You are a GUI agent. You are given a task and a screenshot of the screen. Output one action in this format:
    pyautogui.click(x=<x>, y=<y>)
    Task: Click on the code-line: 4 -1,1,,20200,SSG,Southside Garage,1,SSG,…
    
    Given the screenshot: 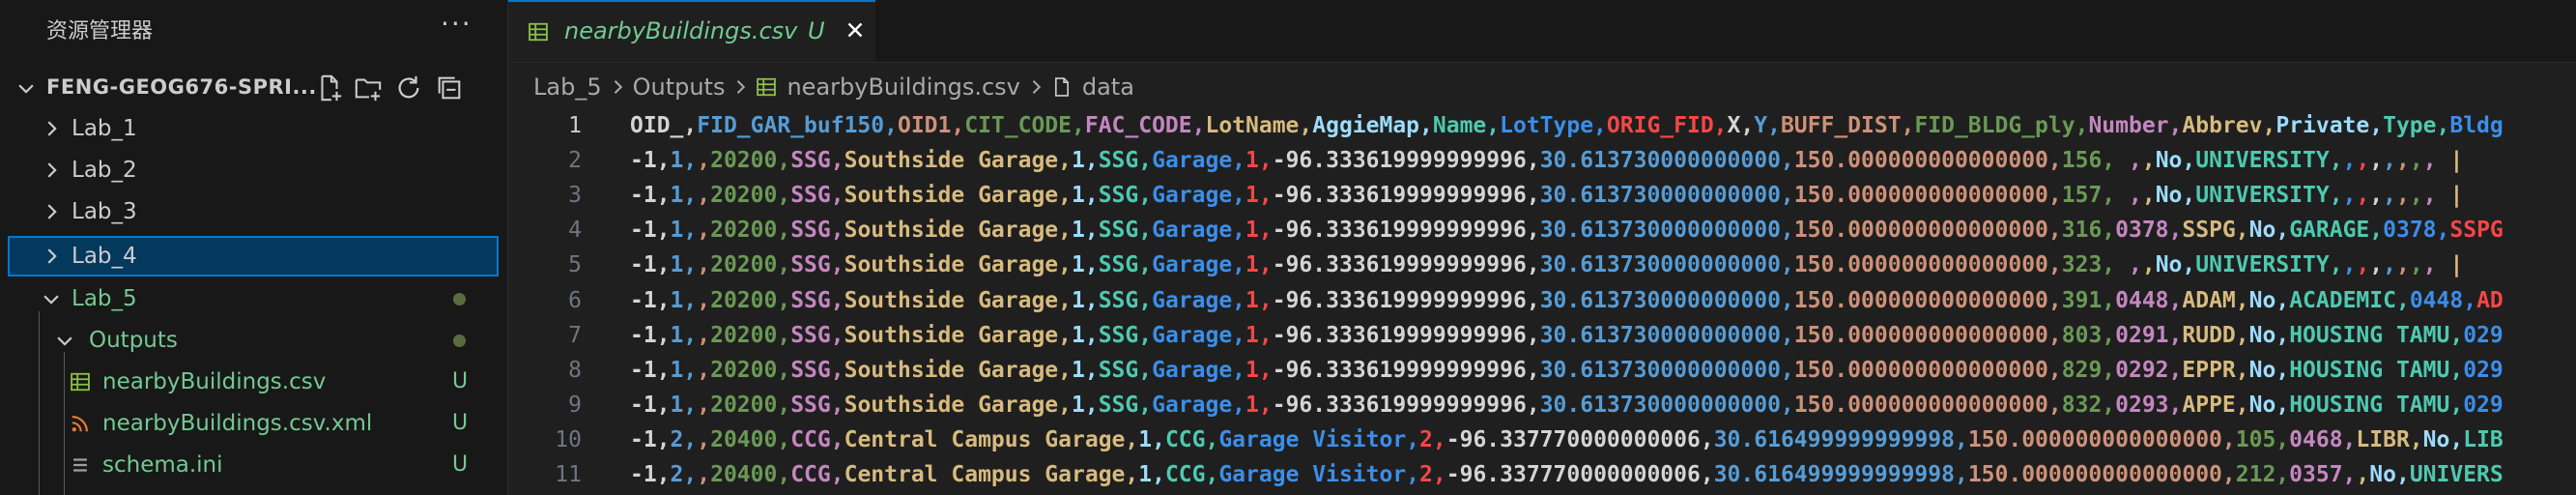 What is the action you would take?
    pyautogui.click(x=1542, y=230)
    